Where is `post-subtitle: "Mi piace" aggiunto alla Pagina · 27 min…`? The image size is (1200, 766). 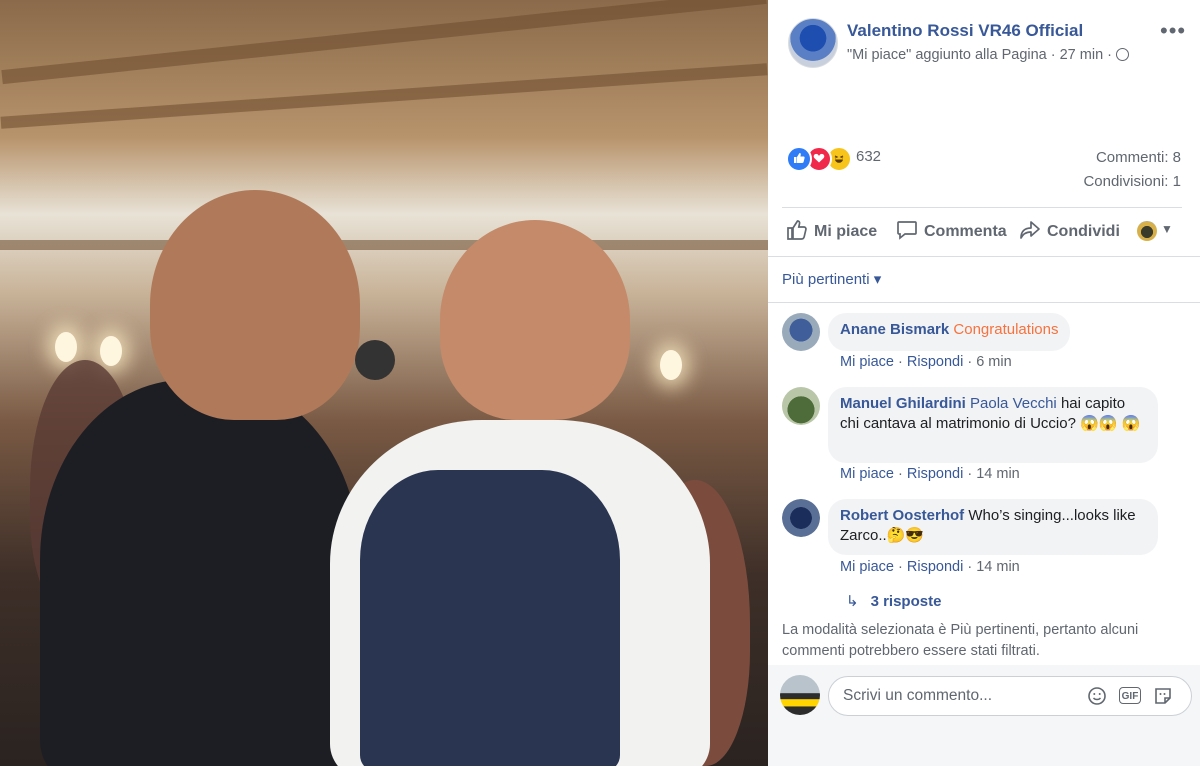
post-subtitle: "Mi piace" aggiunto alla Pagina · 27 min… is located at coordinates (988, 55).